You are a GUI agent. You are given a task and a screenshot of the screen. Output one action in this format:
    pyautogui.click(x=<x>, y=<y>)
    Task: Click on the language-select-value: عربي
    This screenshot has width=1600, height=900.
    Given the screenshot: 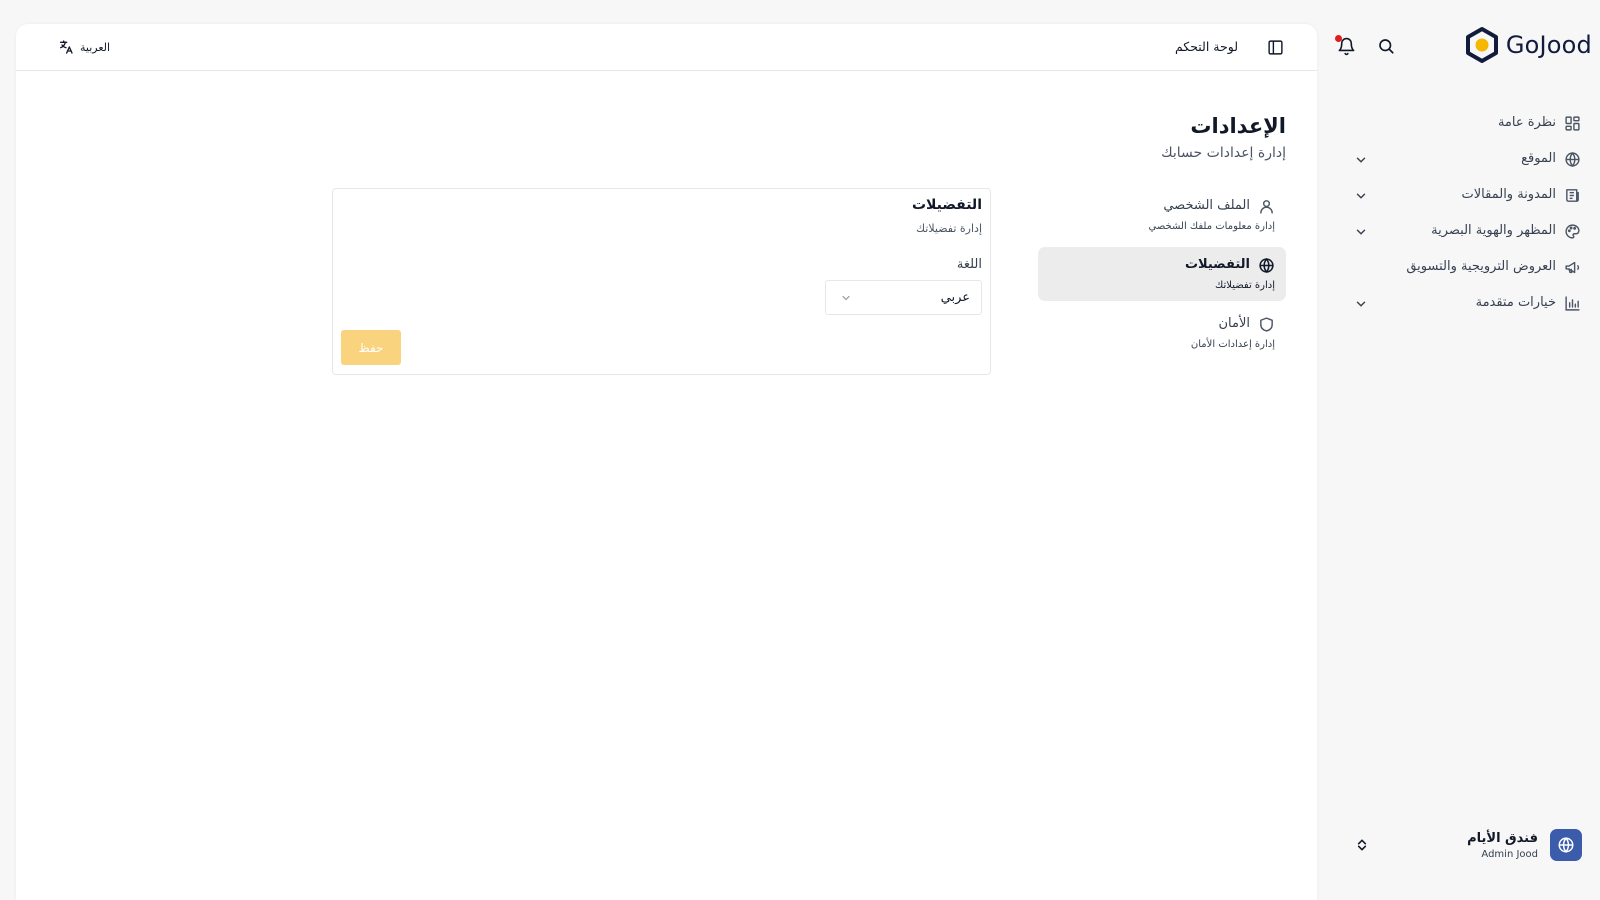 What is the action you would take?
    pyautogui.click(x=955, y=297)
    